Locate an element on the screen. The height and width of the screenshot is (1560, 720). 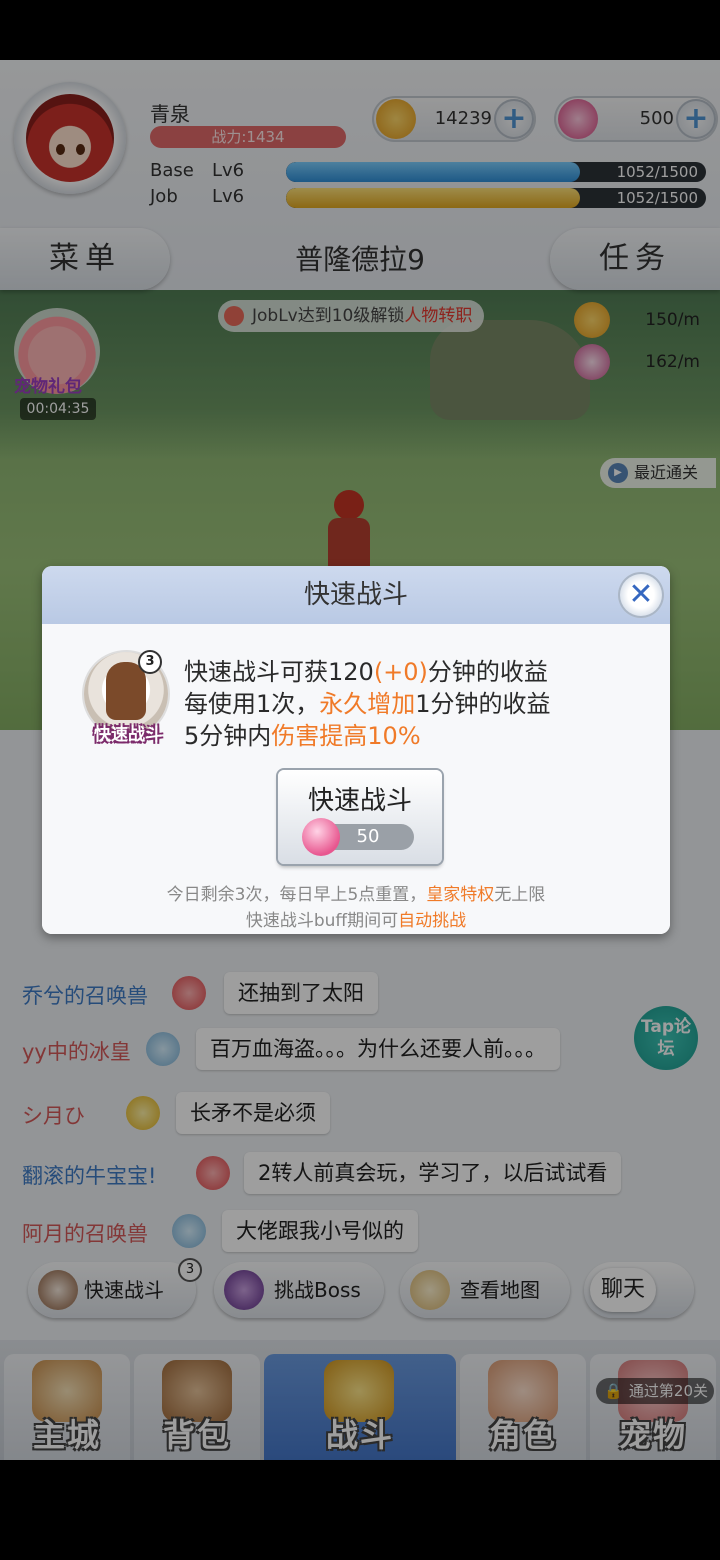
desc-text: 5分钟内 is located at coordinates (228, 736).